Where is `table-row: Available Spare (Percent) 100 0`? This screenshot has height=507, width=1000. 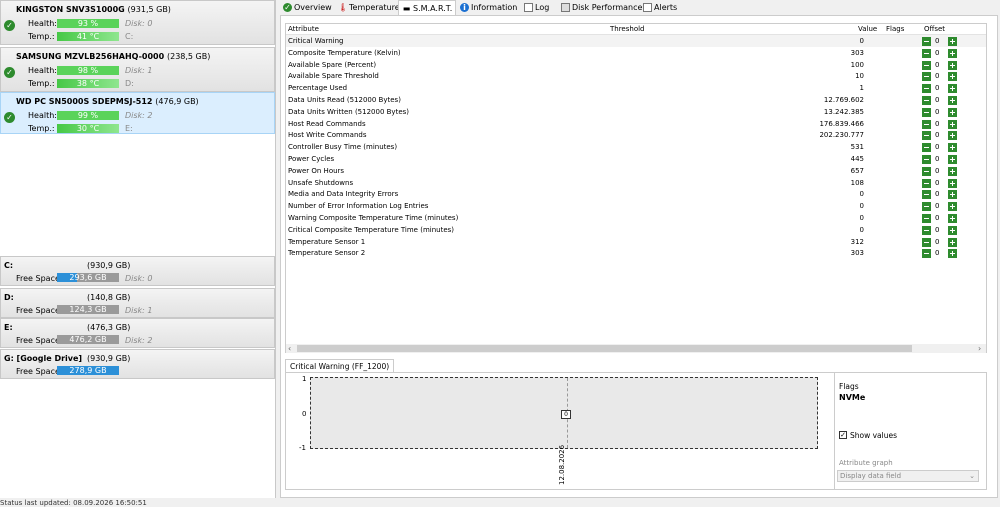 table-row: Available Spare (Percent) 100 0 is located at coordinates (636, 65).